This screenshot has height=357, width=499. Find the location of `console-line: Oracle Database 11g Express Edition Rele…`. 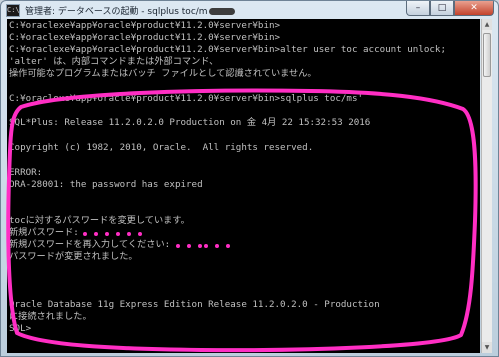

console-line: Oracle Database 11g Express Edition Rele… is located at coordinates (194, 304).